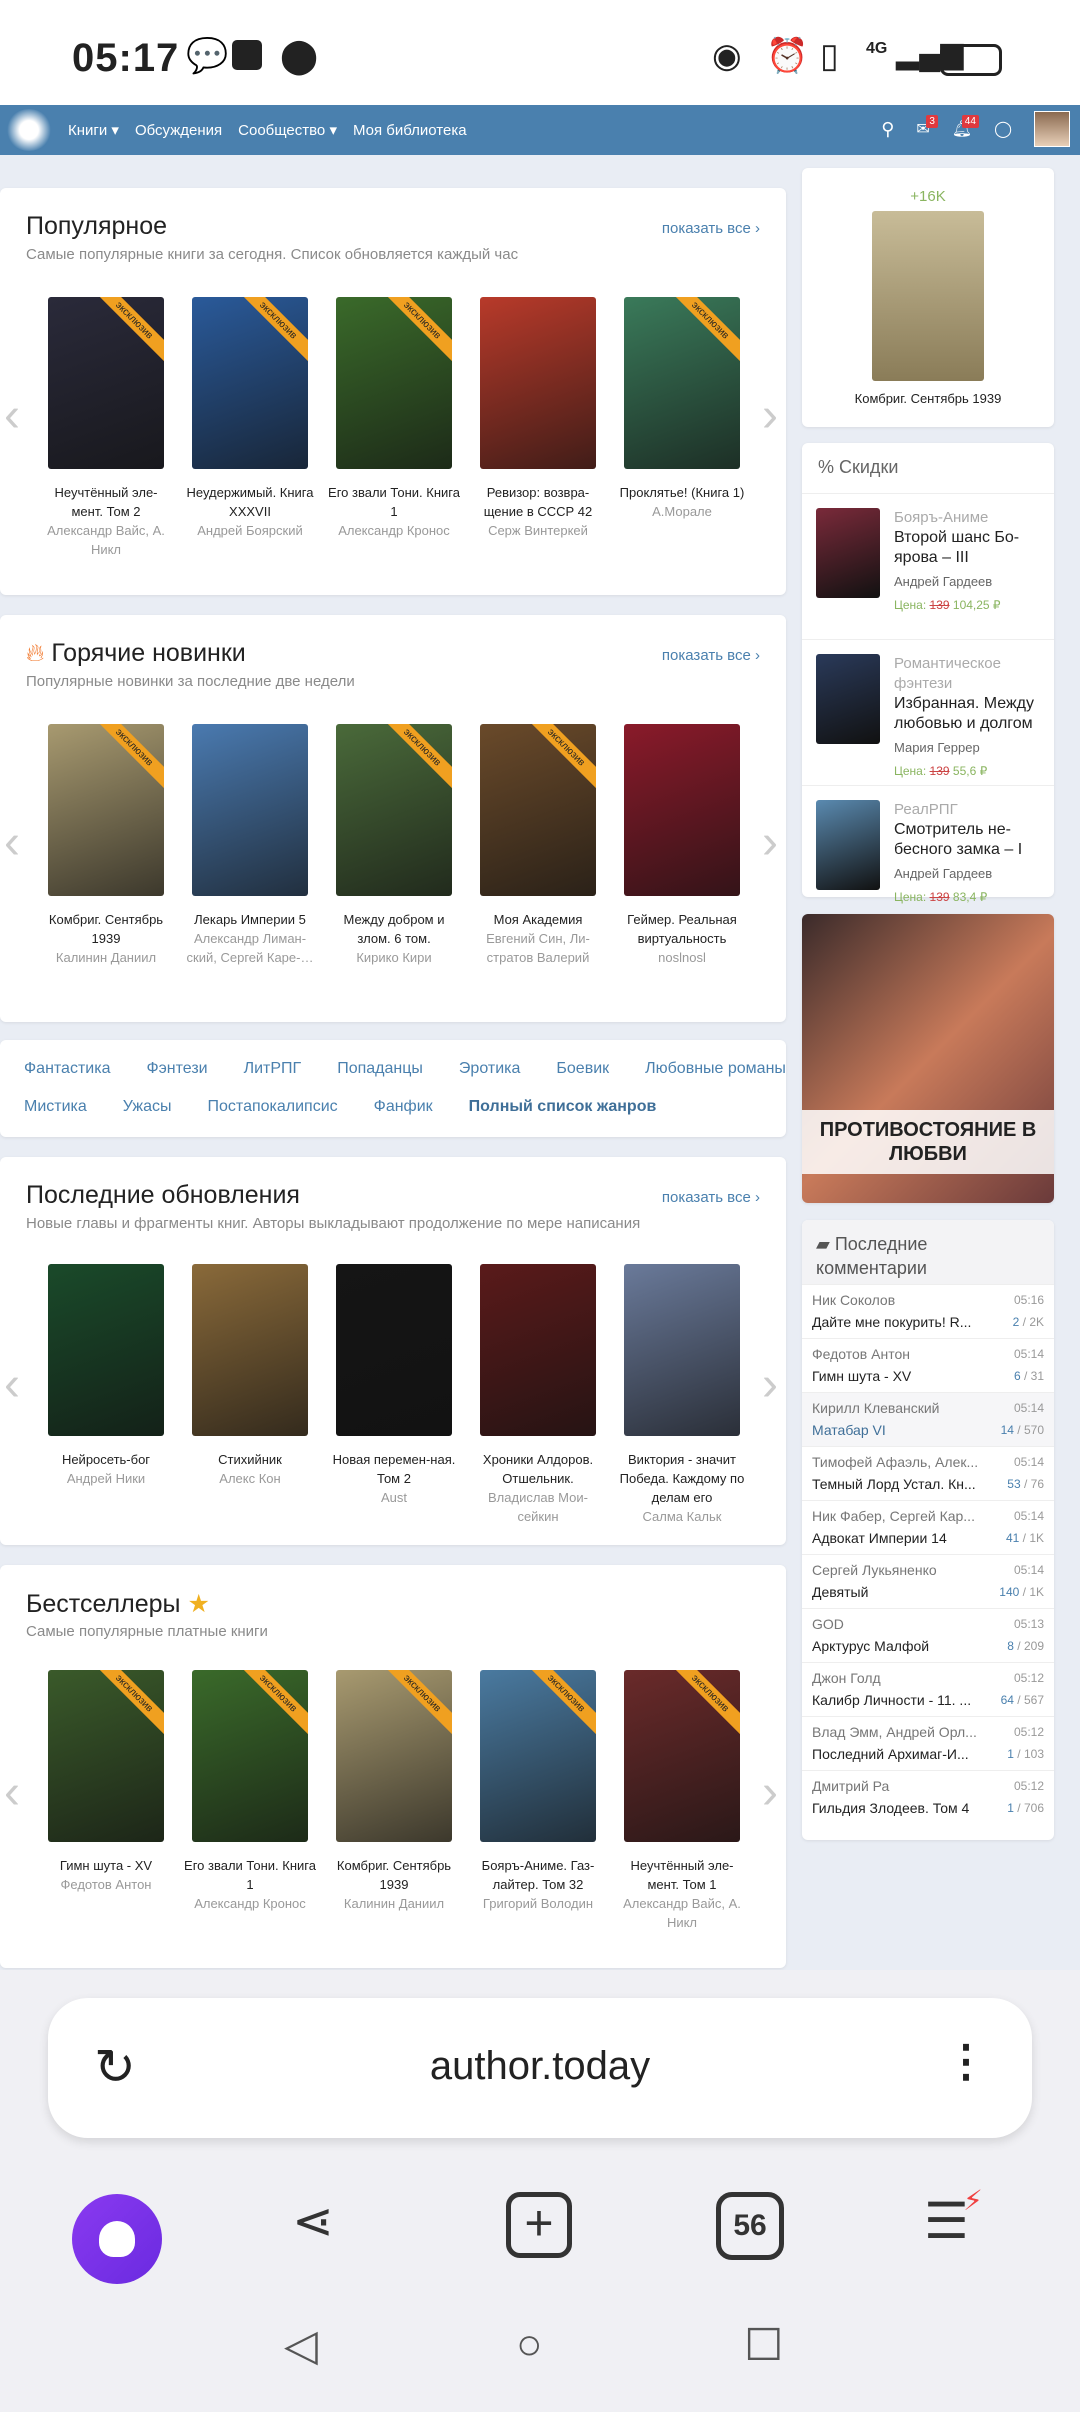  What do you see at coordinates (848, 845) in the screenshot?
I see `discount-book-cover` at bounding box center [848, 845].